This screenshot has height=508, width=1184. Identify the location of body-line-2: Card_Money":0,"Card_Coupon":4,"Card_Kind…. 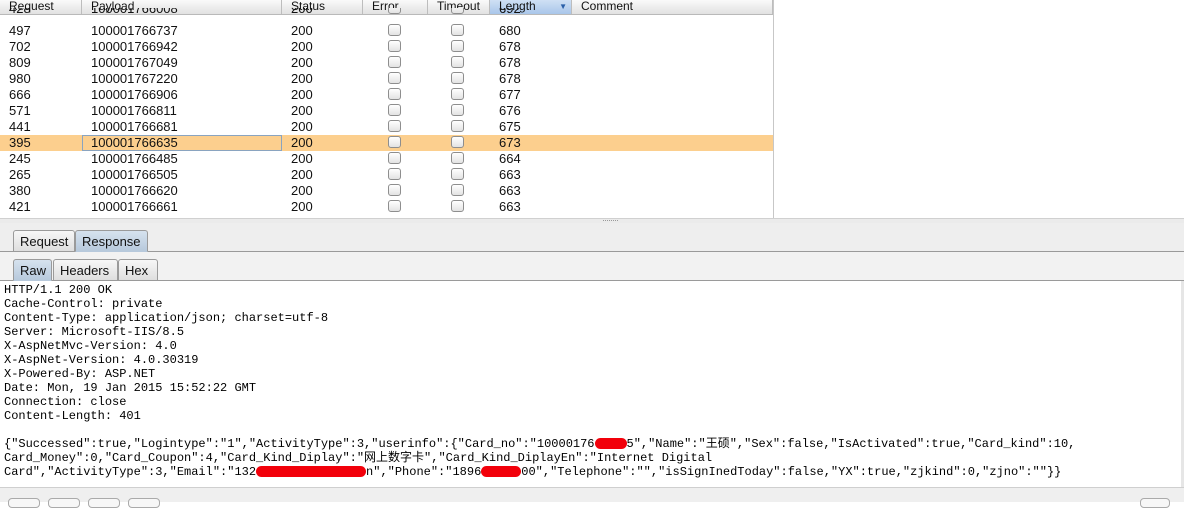
(358, 458).